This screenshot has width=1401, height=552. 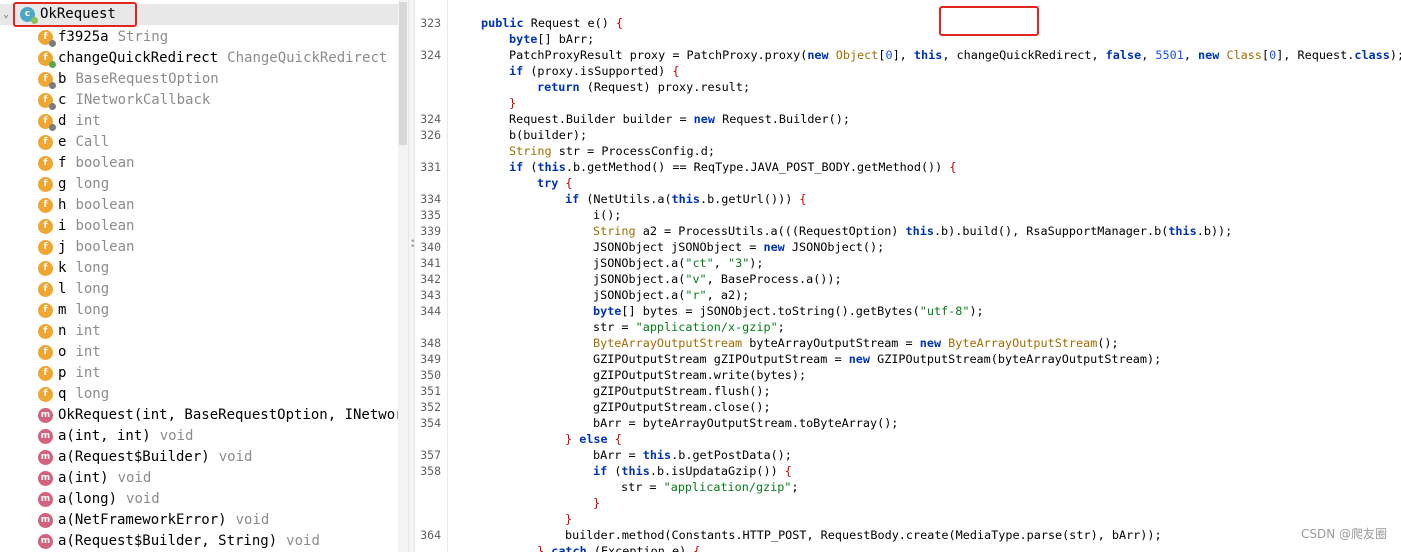 I want to click on code-line: if (proxy.isSupported) {, so click(x=594, y=71).